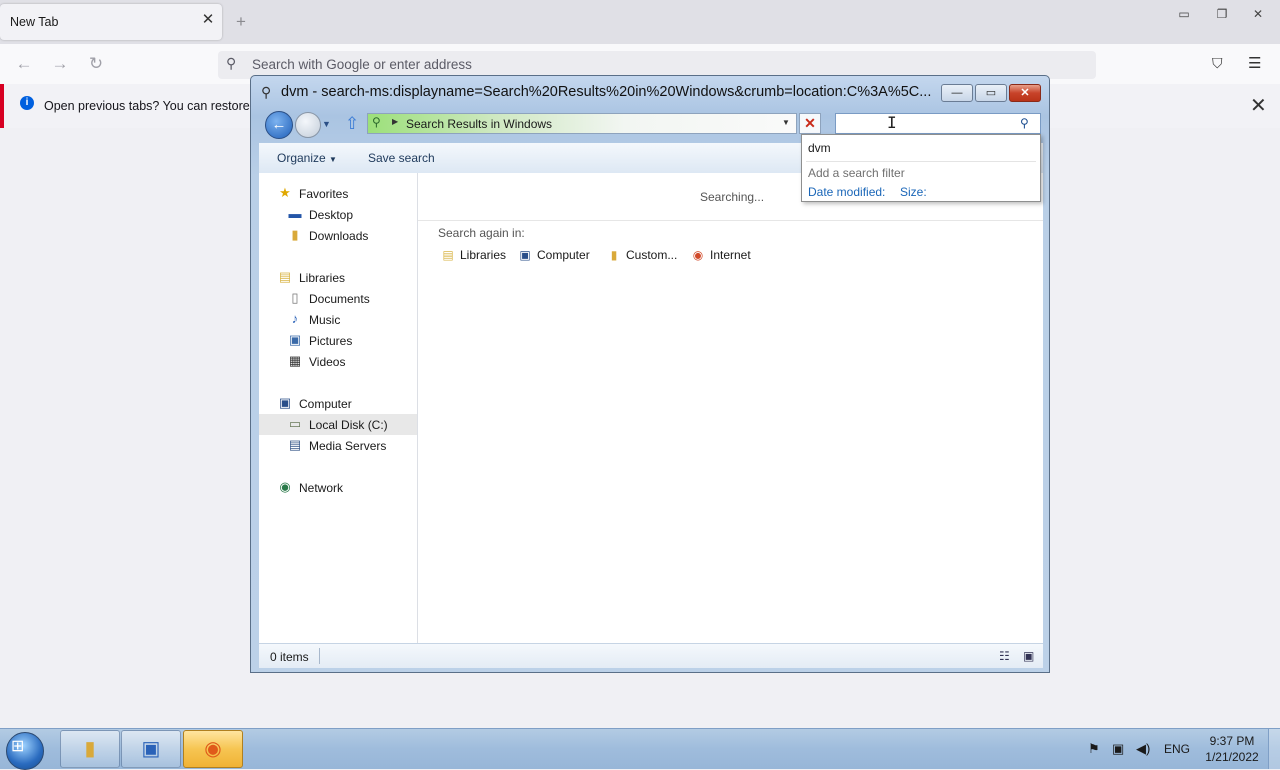  I want to click on taskbar: ⊞ ▮ ▣ ◉ ⚑ ▣ ◀) ENG 9:37 PM 1/21/2022, so click(640, 749).